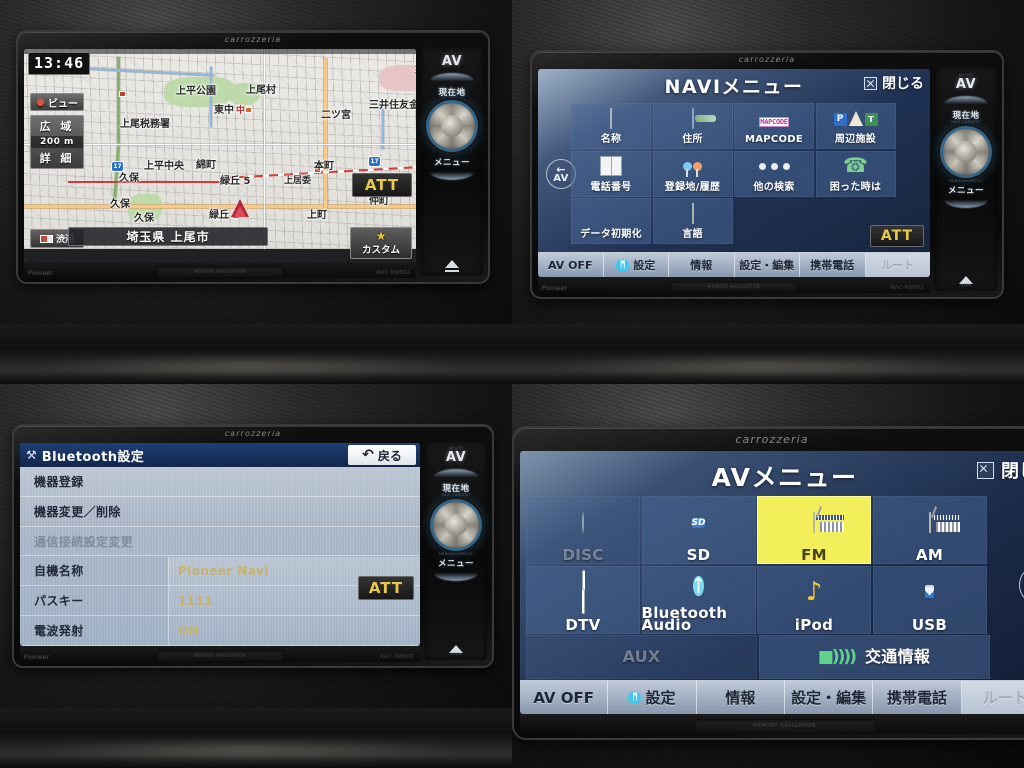  What do you see at coordinates (220, 512) in the screenshot?
I see `bluetooth-row: 機器変更／削除` at bounding box center [220, 512].